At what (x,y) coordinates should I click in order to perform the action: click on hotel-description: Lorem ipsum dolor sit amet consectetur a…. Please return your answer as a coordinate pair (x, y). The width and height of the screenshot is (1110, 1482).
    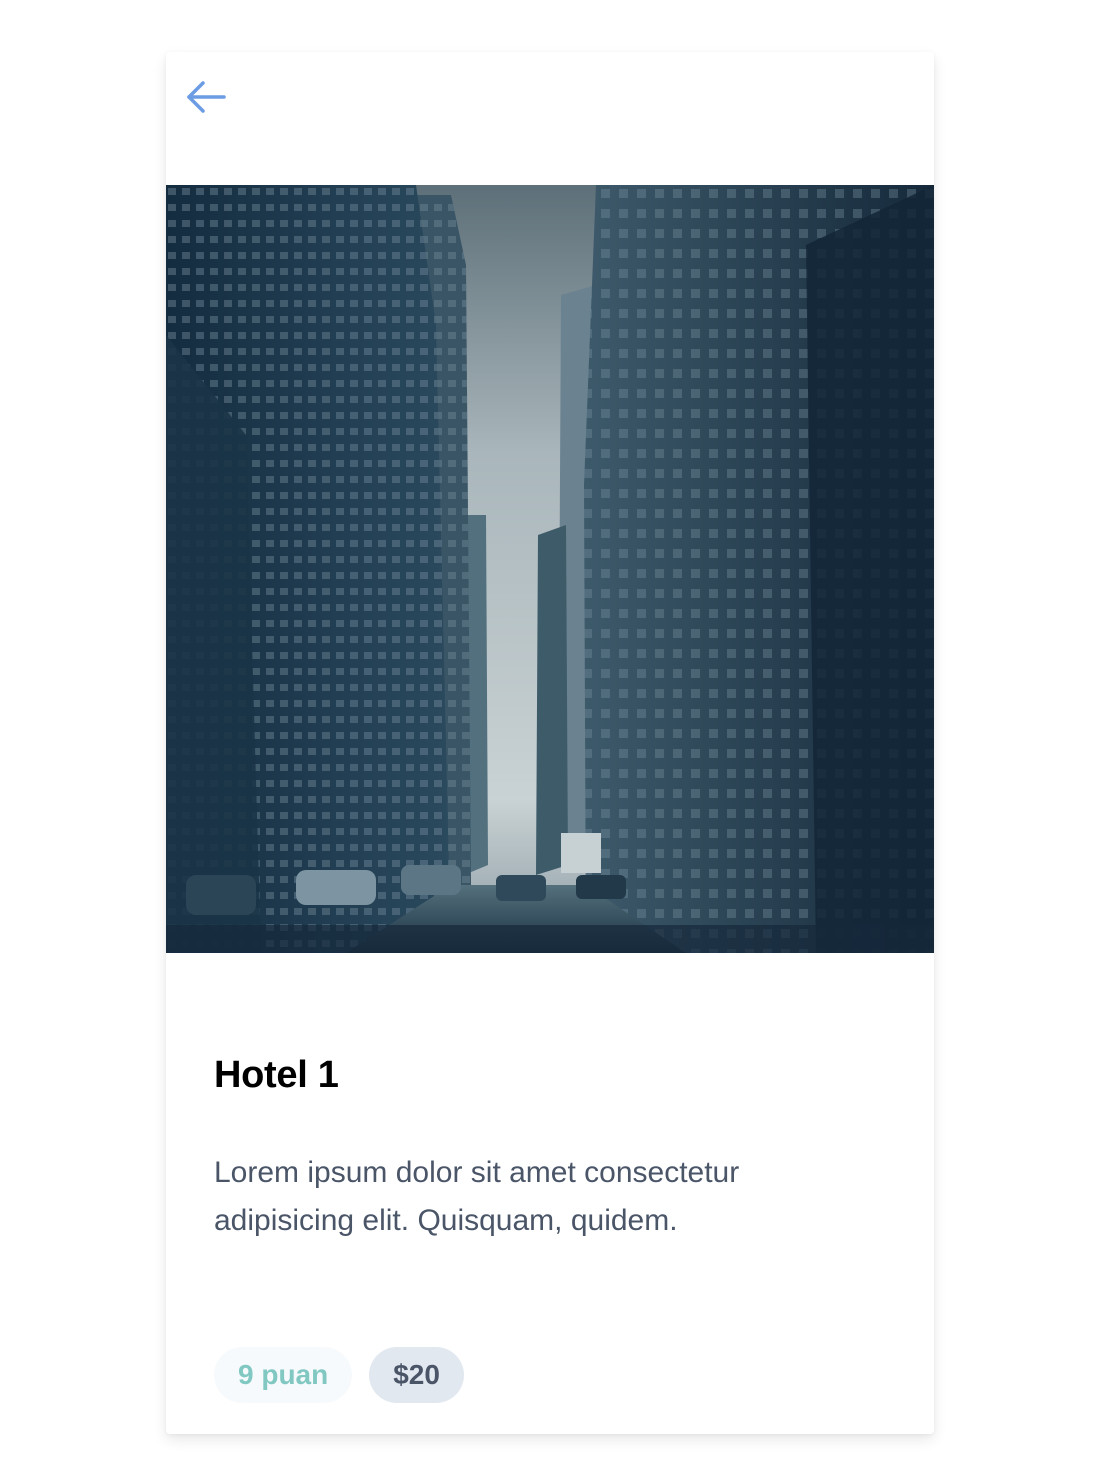
    Looking at the image, I should click on (477, 1196).